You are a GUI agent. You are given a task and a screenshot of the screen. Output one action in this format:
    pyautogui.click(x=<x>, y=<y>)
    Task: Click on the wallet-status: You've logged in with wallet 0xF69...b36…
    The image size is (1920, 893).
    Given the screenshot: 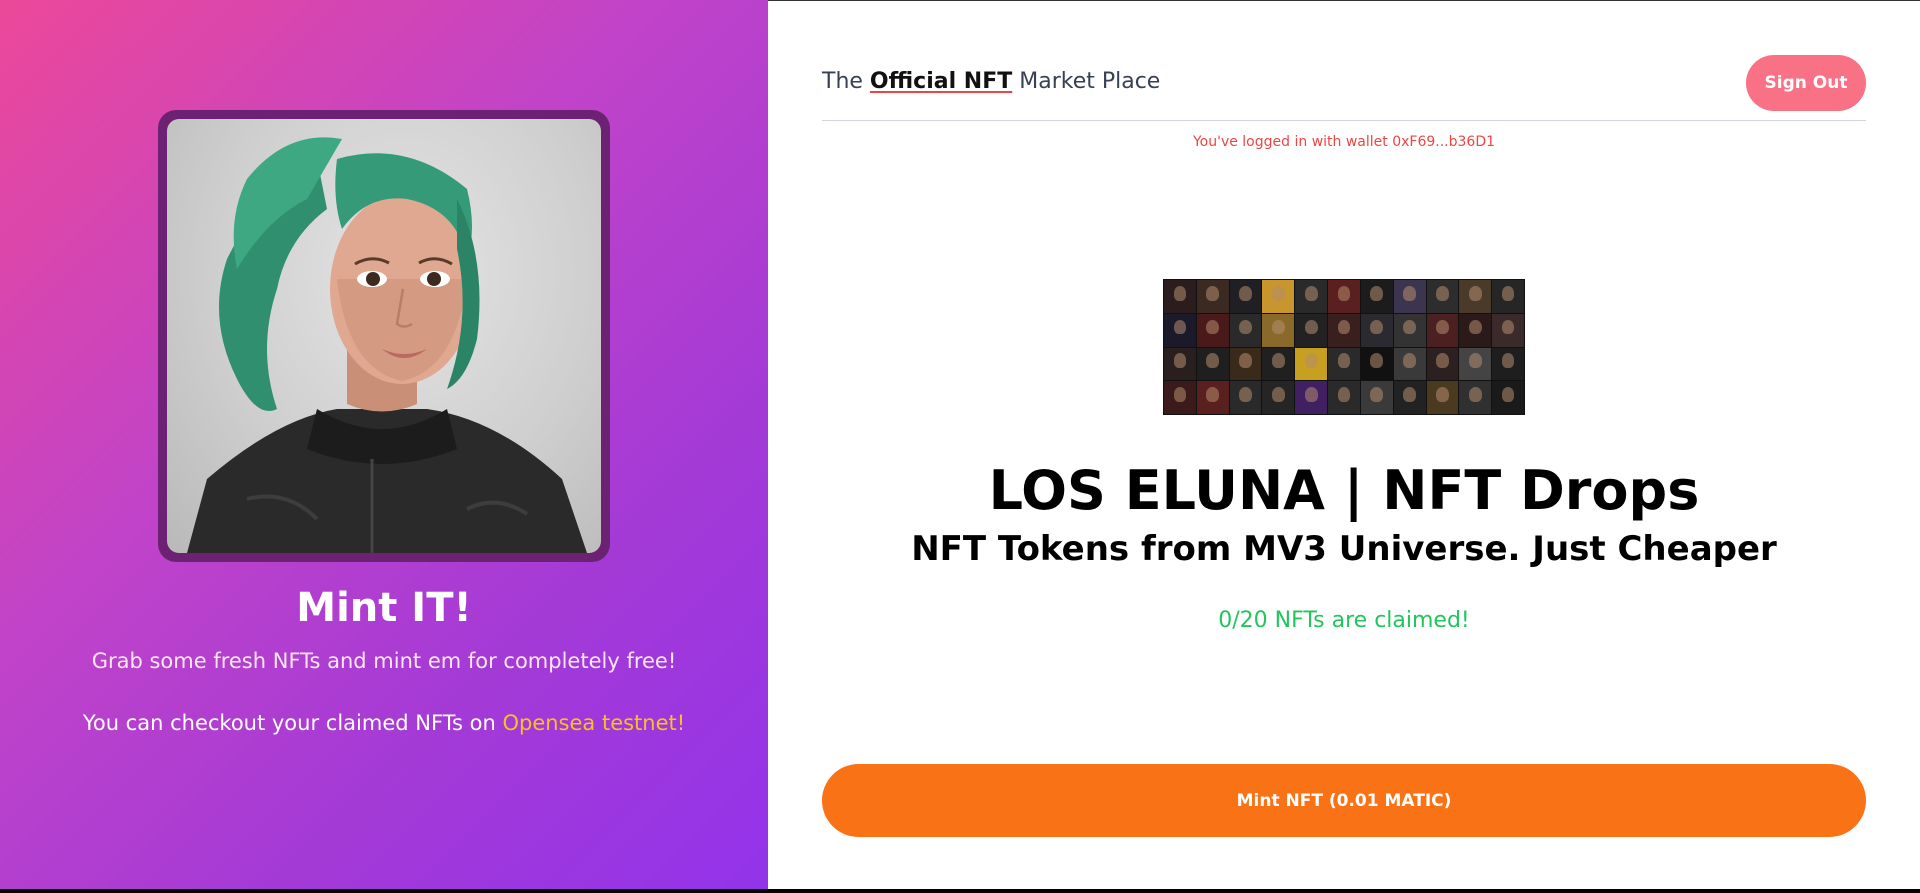 What is the action you would take?
    pyautogui.click(x=1344, y=142)
    